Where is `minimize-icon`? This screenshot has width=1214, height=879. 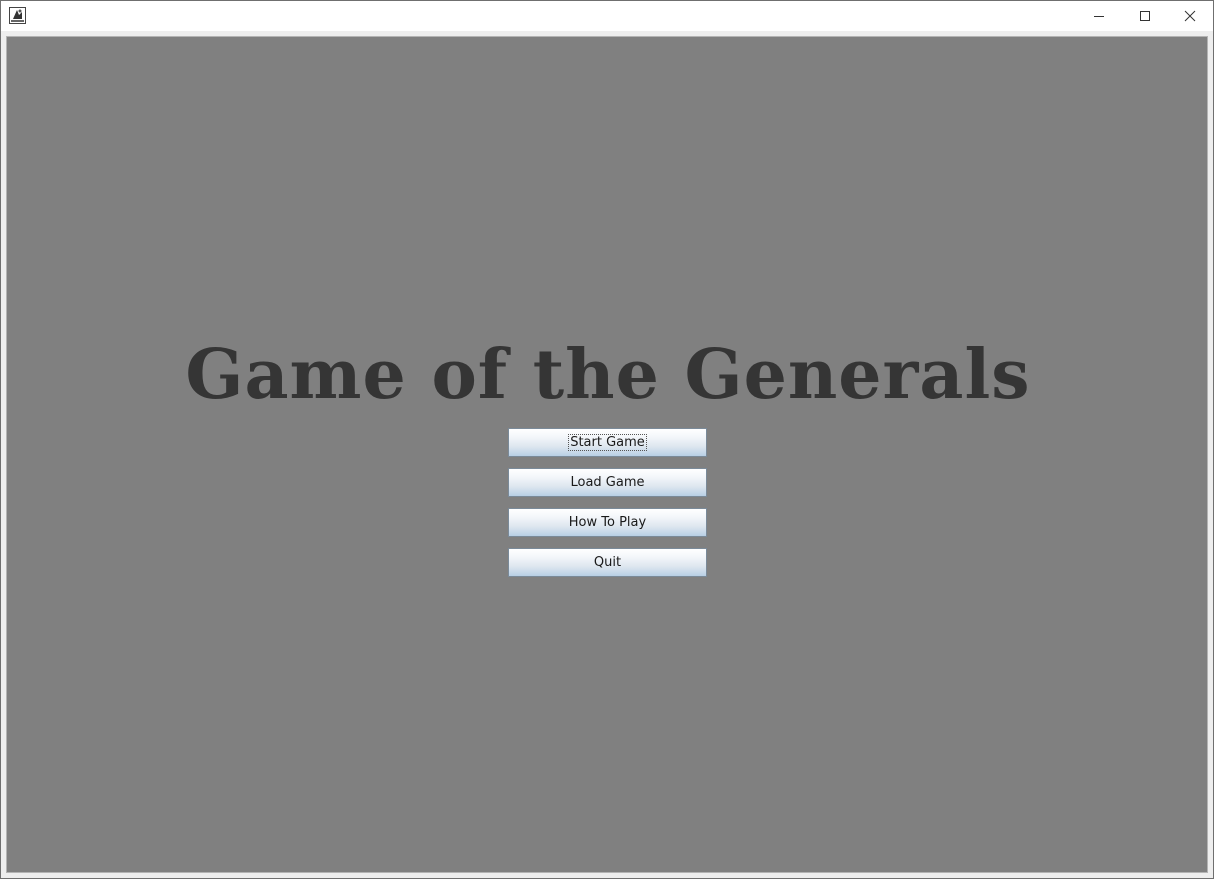 minimize-icon is located at coordinates (1099, 16).